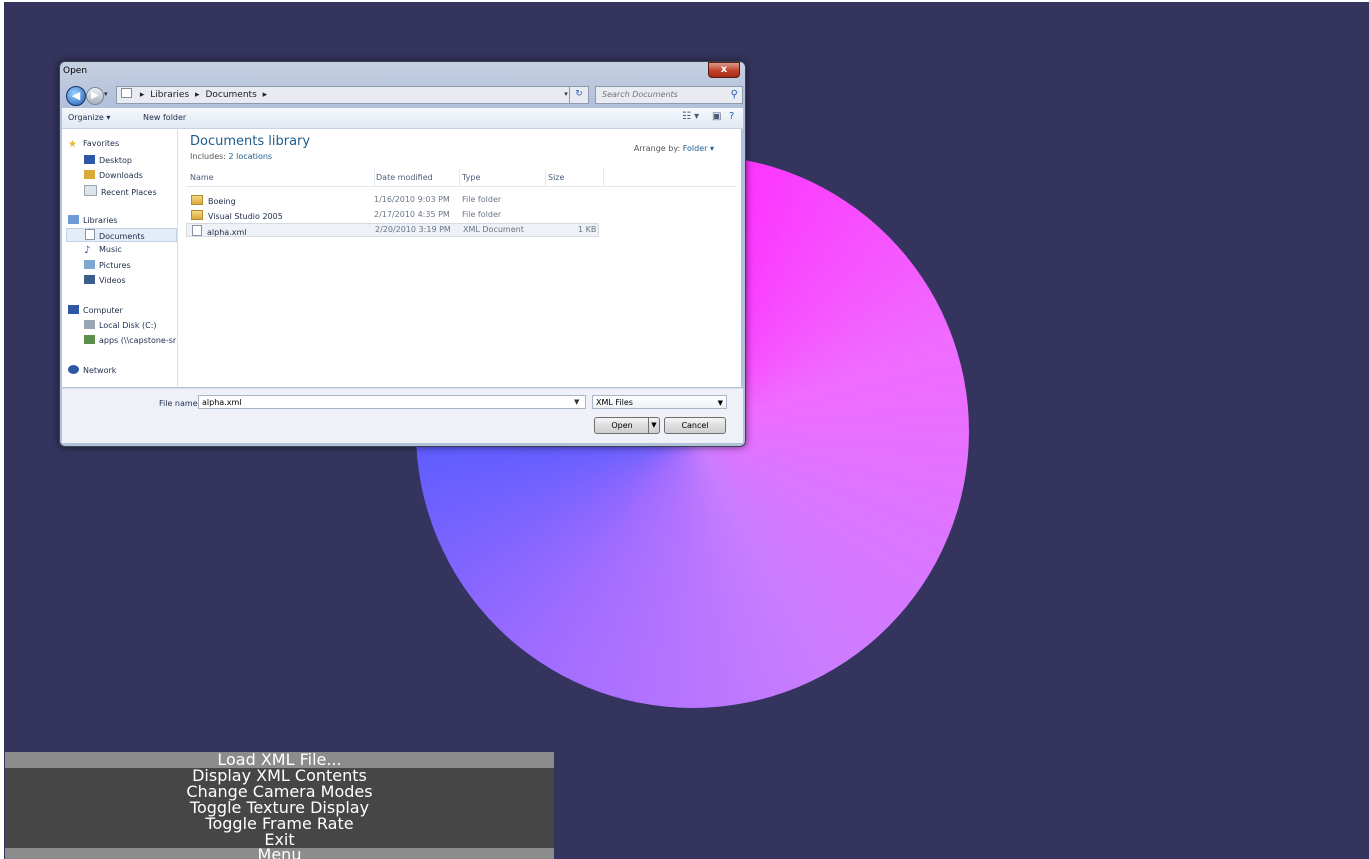  I want to click on file-row: Boeing 1/16/2010 9:03 PM File folder, so click(392, 200).